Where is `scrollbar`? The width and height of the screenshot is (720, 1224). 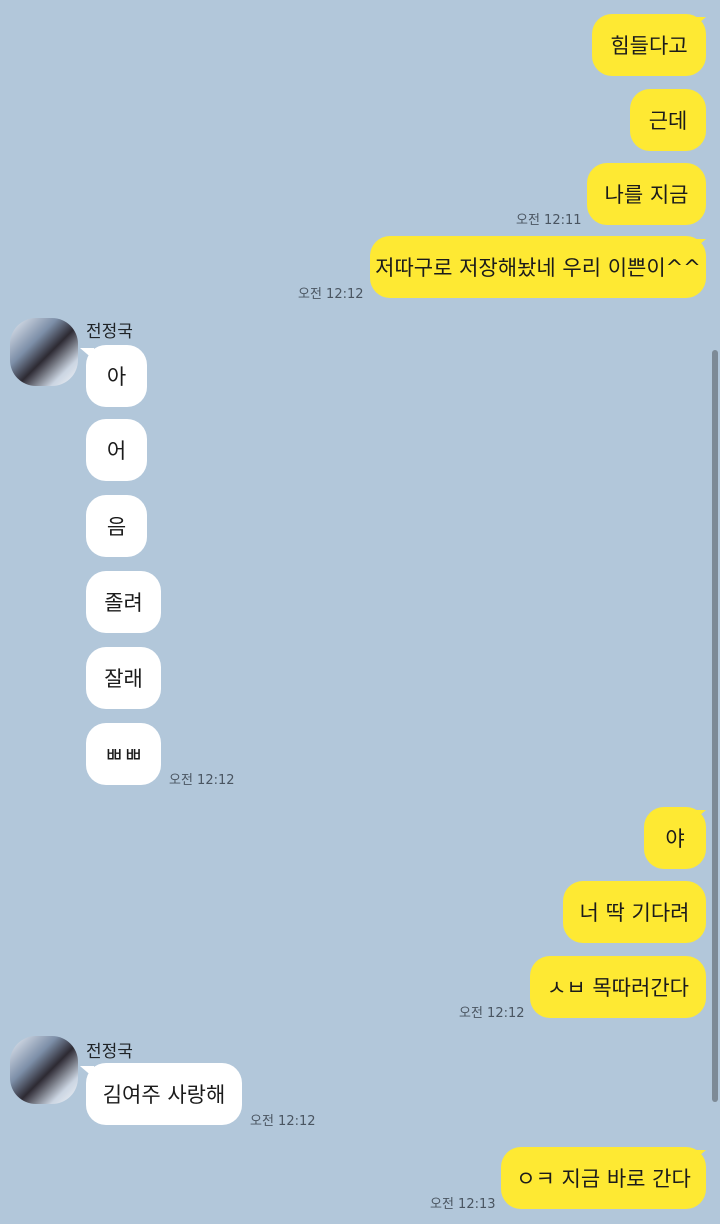 scrollbar is located at coordinates (715, 726).